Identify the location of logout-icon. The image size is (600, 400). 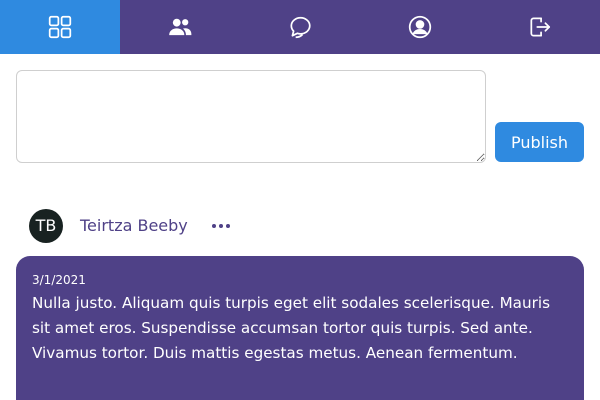
(540, 27).